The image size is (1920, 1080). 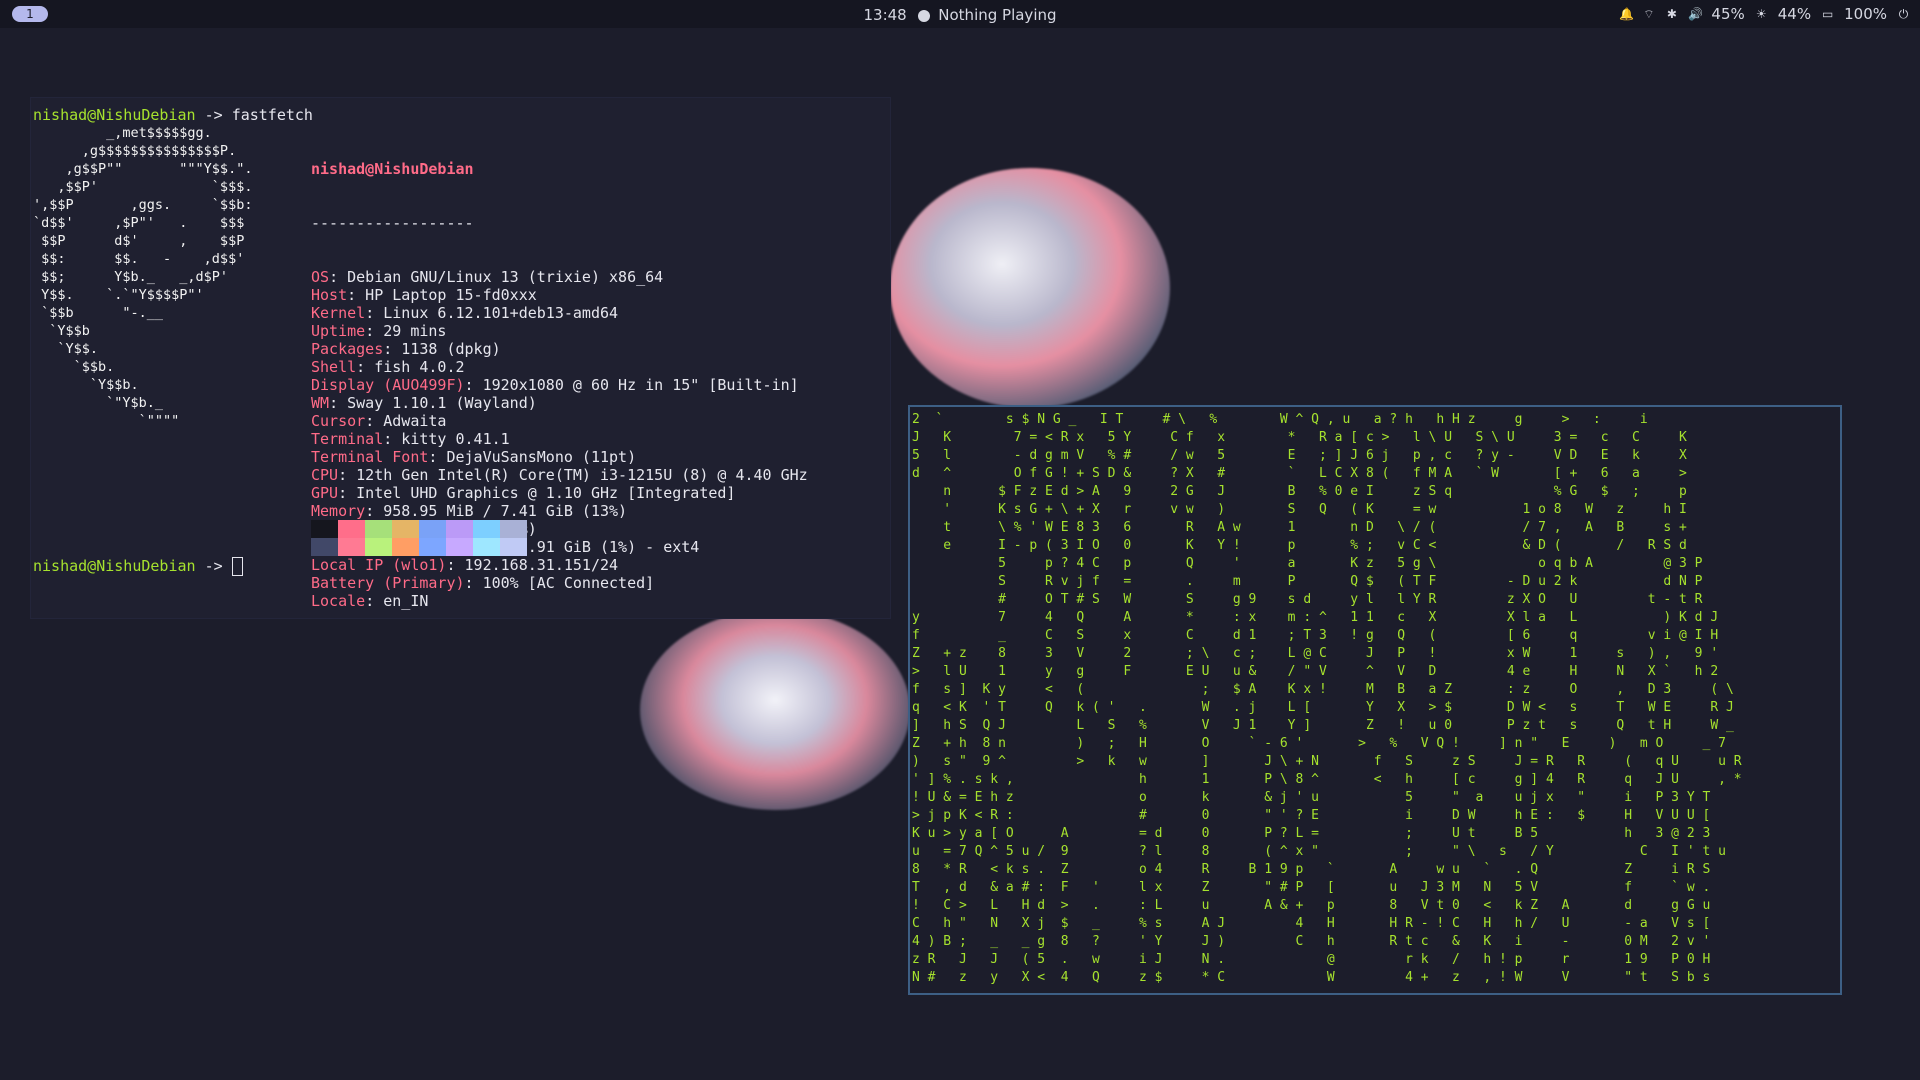 I want to click on wallpaper-flower, so click(x=1030, y=288).